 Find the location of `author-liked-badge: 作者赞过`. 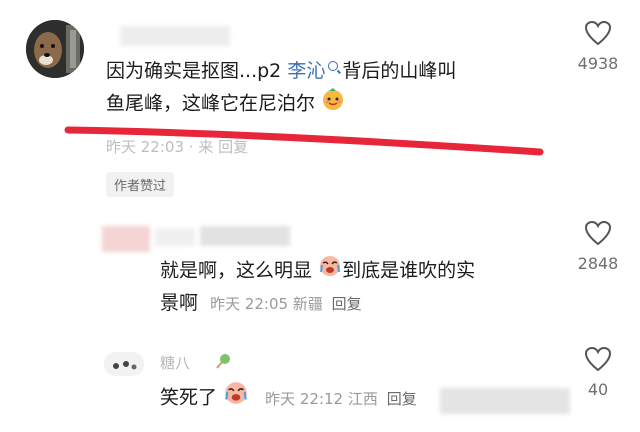

author-liked-badge: 作者赞过 is located at coordinates (140, 184).